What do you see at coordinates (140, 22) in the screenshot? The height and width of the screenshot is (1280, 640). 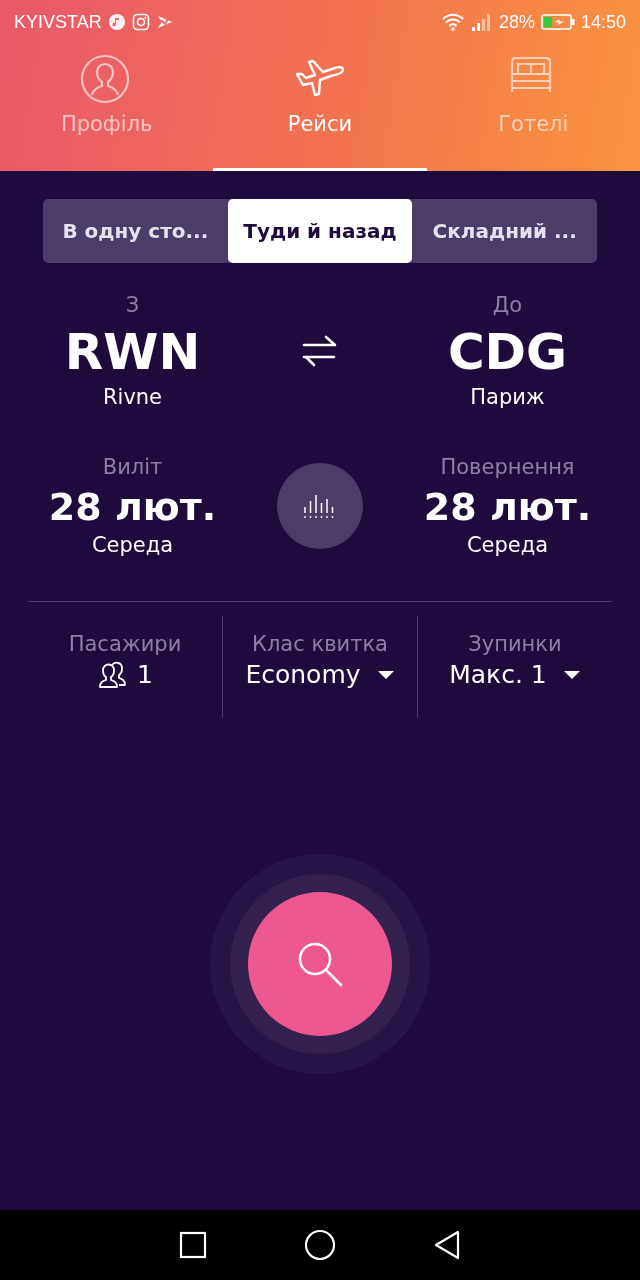 I see `camera-icon` at bounding box center [140, 22].